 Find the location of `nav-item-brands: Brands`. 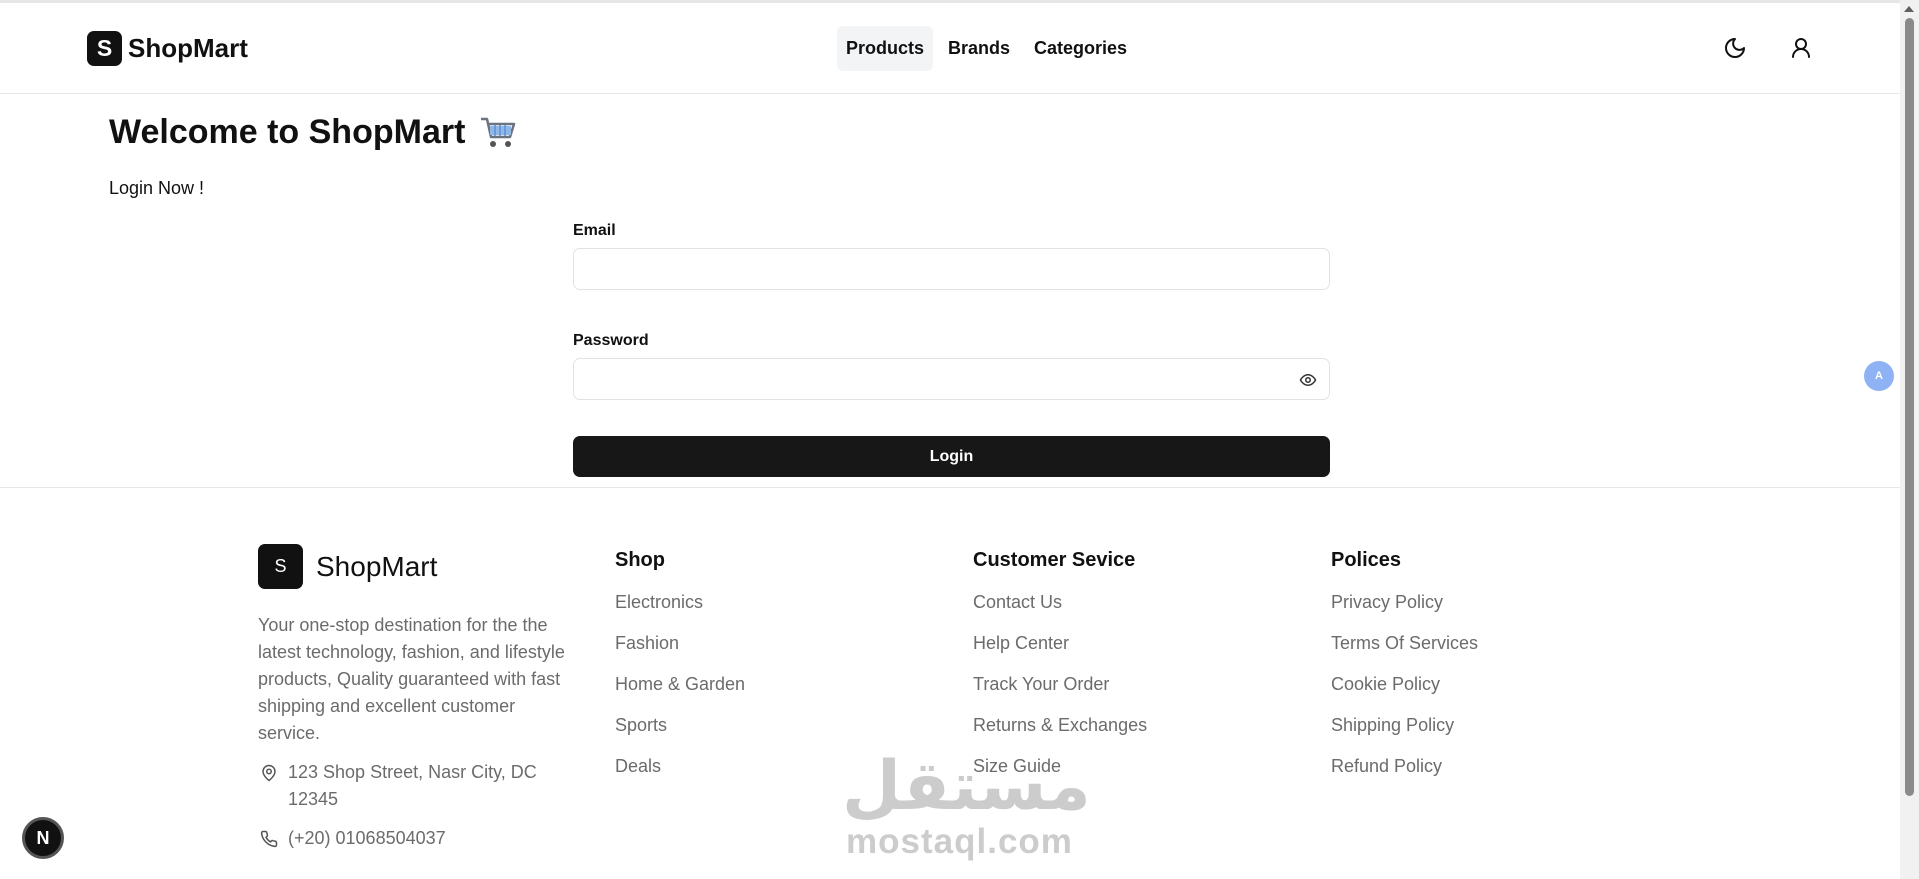

nav-item-brands: Brands is located at coordinates (979, 48).